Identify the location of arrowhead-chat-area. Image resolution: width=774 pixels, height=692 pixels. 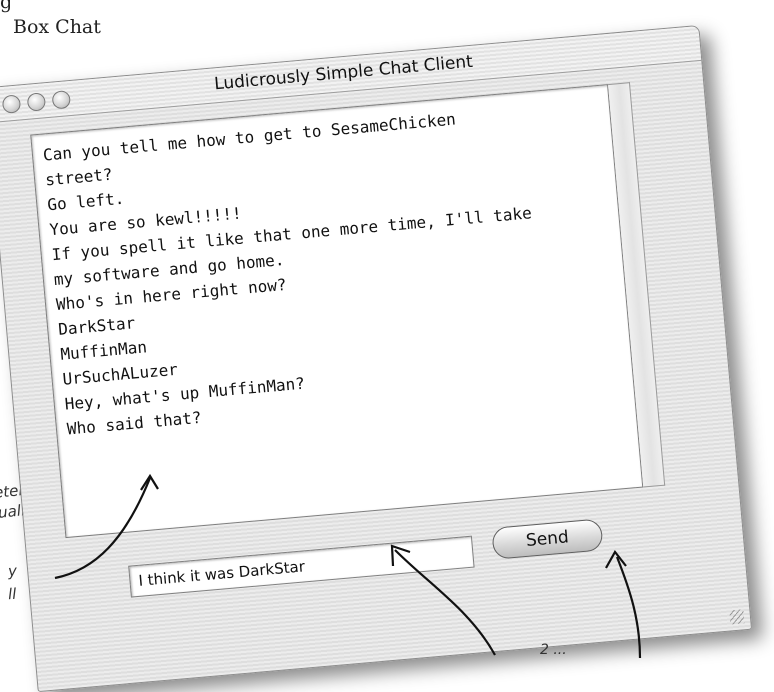
(149, 482).